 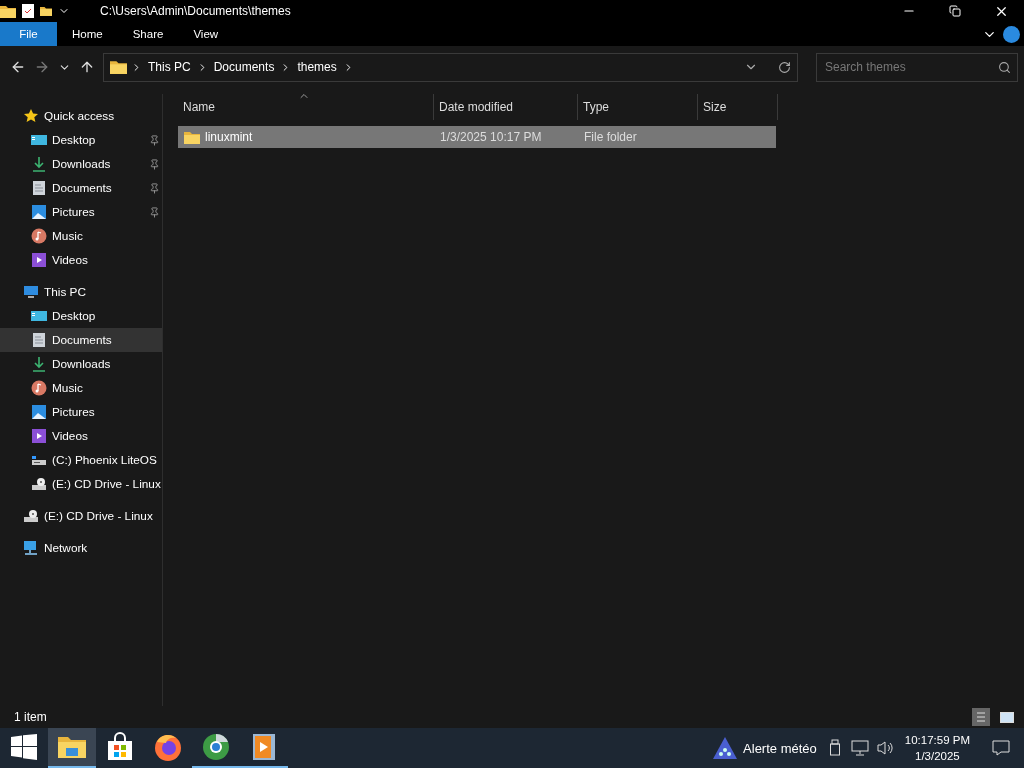 What do you see at coordinates (885, 748) in the screenshot?
I see `volume-icon` at bounding box center [885, 748].